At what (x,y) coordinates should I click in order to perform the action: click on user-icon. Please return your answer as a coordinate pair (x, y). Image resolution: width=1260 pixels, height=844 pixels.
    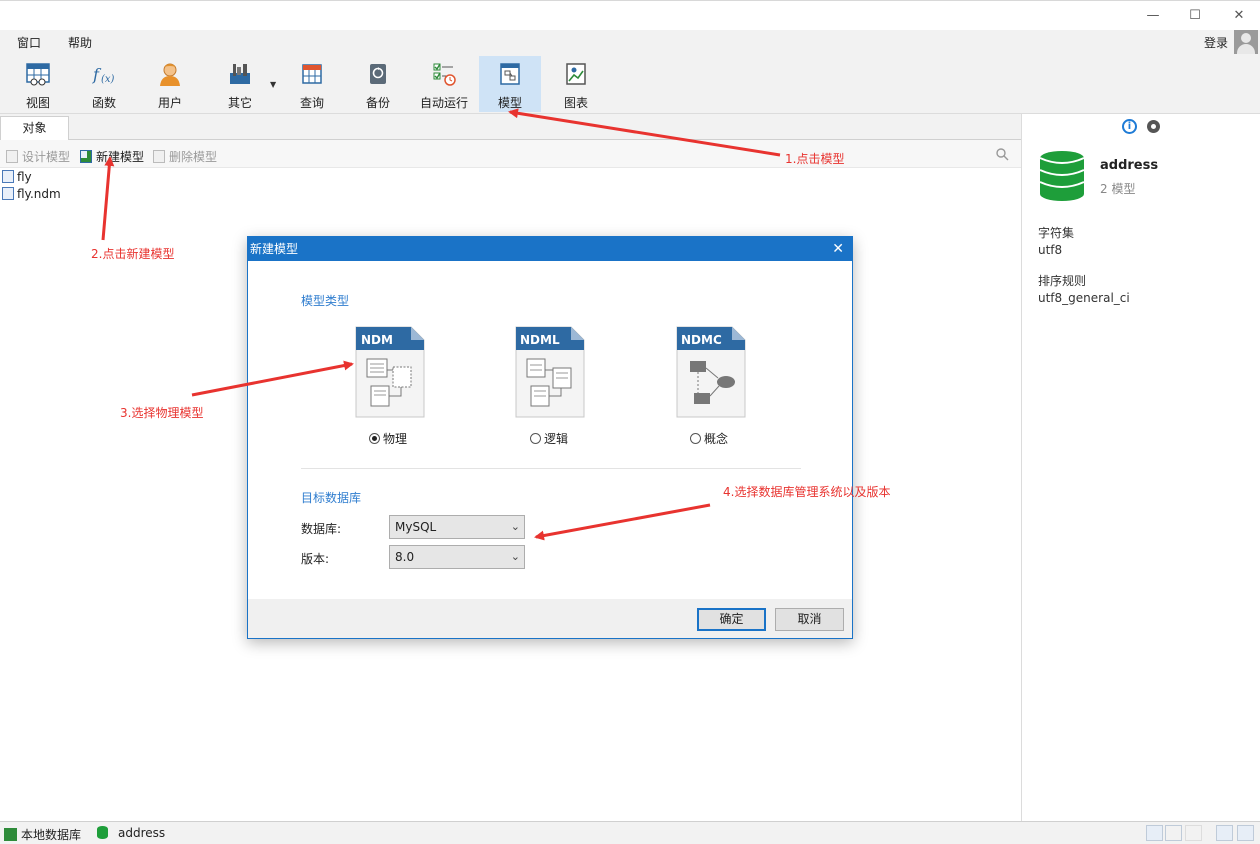
    Looking at the image, I should click on (170, 74).